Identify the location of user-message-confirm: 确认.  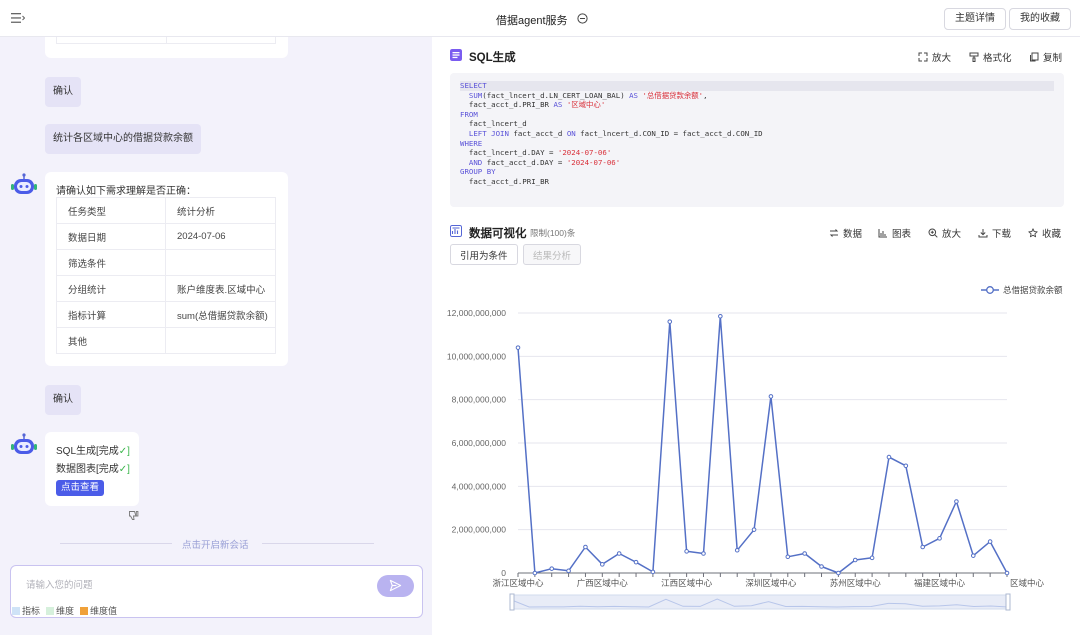
(63, 400).